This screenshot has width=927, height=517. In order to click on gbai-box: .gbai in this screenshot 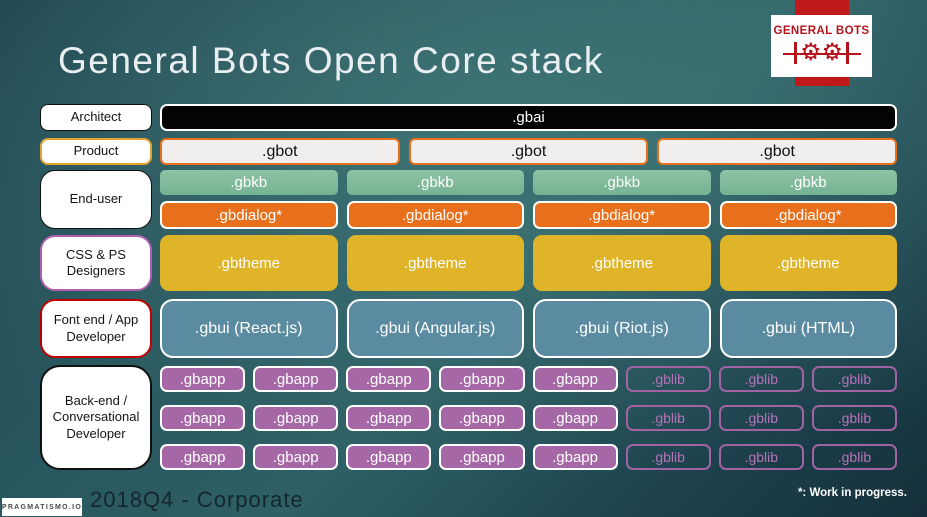, I will do `click(528, 117)`.